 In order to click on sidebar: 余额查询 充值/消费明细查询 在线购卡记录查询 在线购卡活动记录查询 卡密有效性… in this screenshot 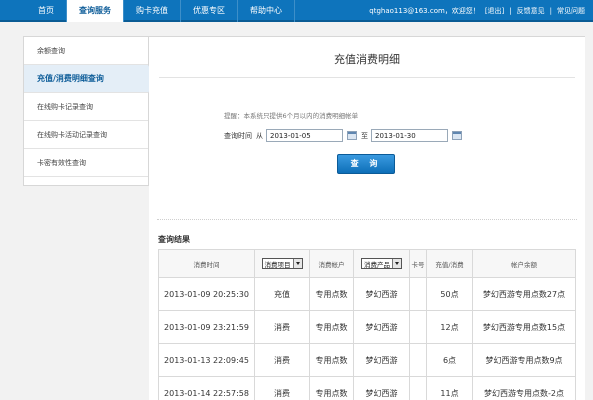, I will do `click(89, 111)`.